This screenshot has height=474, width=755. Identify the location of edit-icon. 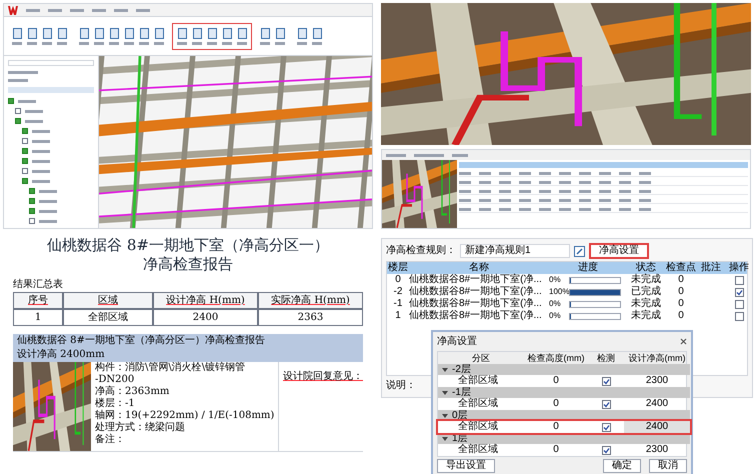
(579, 251).